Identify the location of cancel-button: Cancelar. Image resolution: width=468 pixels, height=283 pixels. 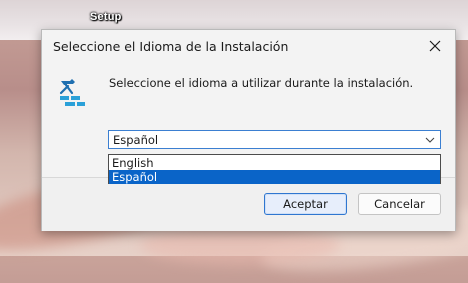
(399, 204).